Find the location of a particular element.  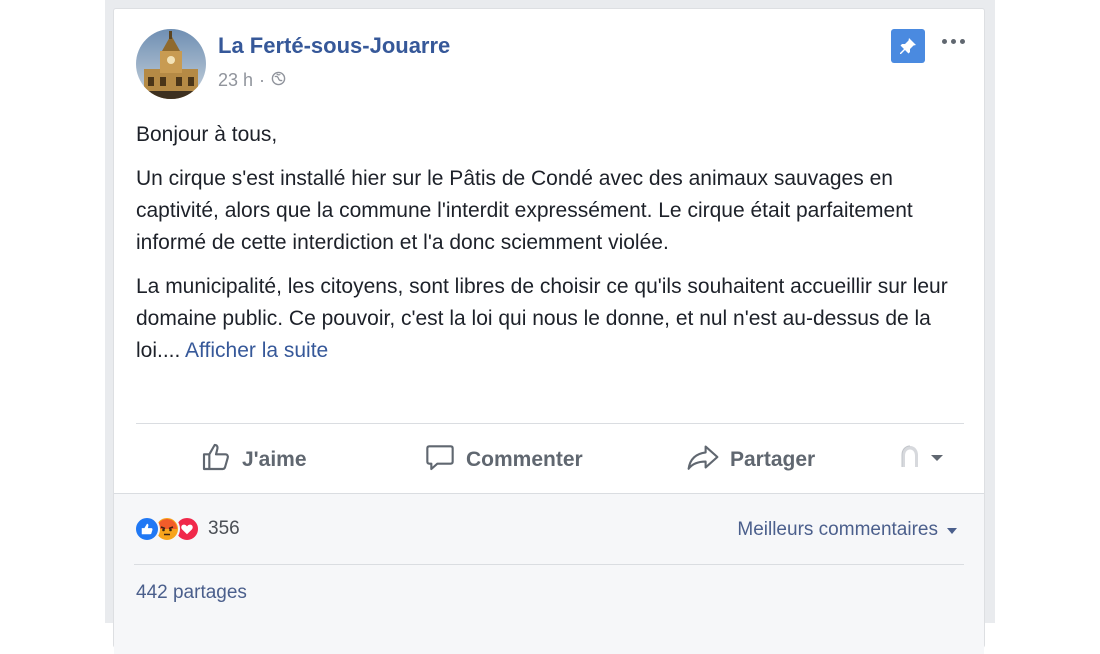

comment-label: Commenter is located at coordinates (524, 459).